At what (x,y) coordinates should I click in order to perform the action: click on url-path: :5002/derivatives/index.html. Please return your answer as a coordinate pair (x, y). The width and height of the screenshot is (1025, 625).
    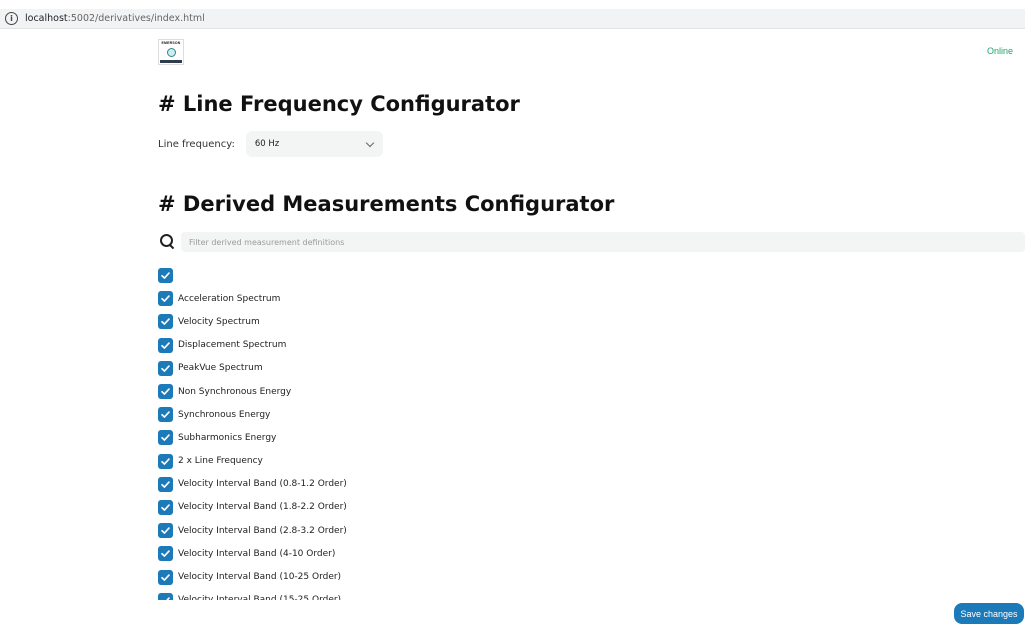
    Looking at the image, I should click on (136, 18).